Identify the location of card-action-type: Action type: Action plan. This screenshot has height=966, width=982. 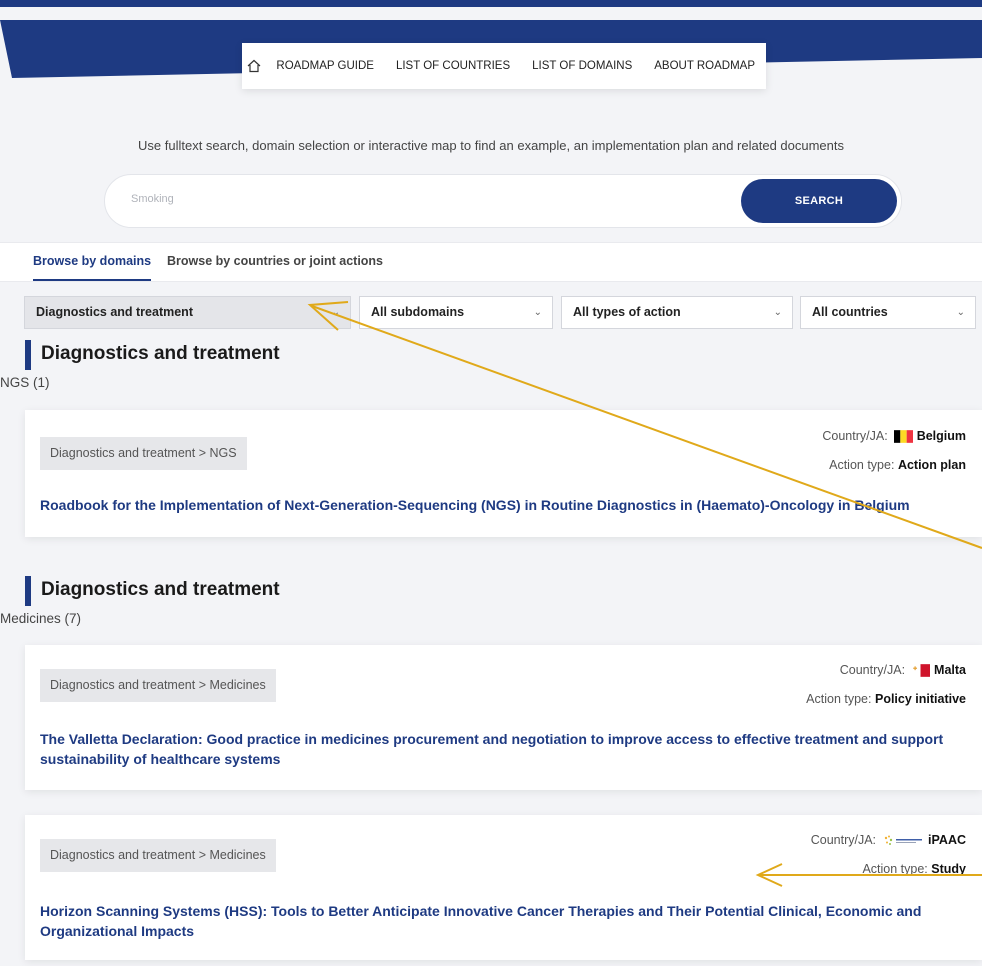
(897, 465).